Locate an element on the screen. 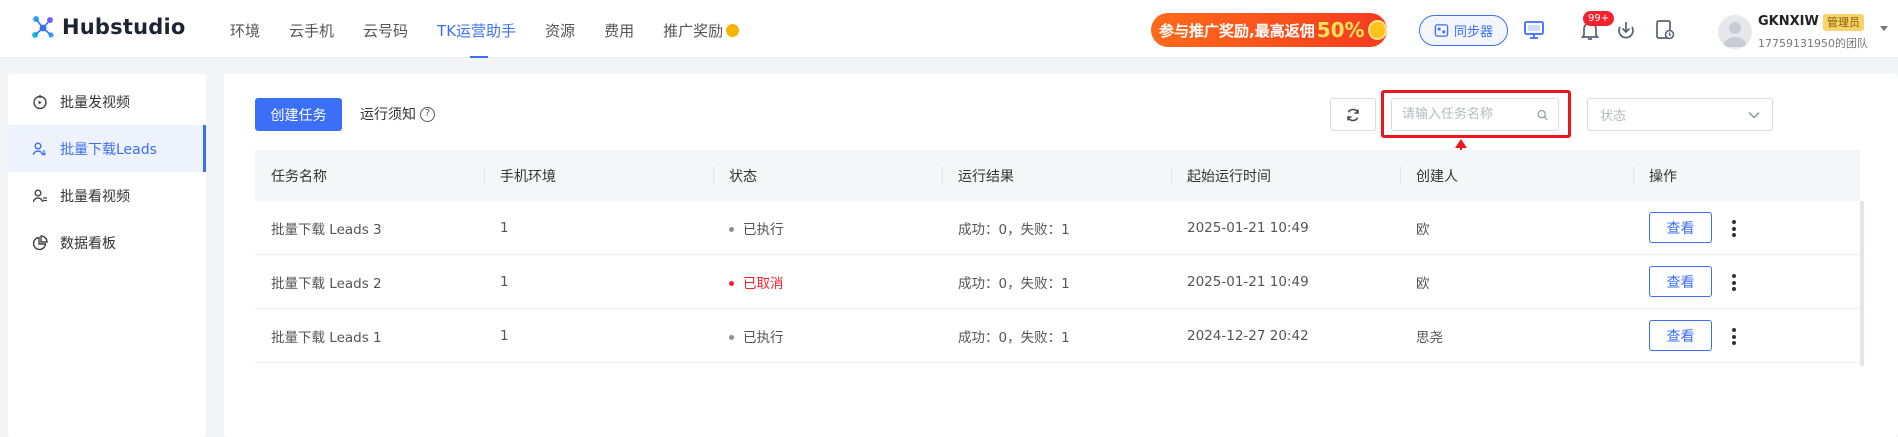 This screenshot has width=1898, height=437. status-text: 已取消 is located at coordinates (763, 283).